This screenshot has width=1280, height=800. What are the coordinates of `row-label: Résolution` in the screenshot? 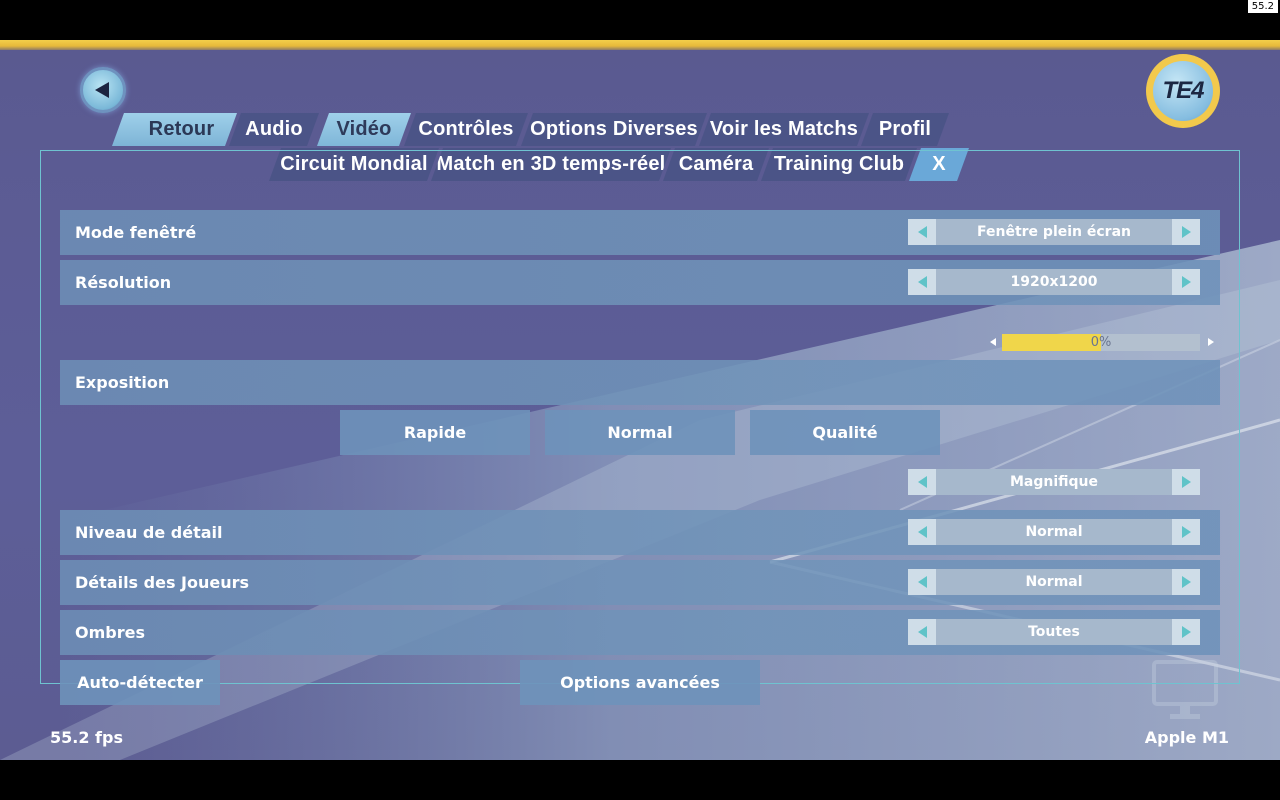 It's located at (123, 282).